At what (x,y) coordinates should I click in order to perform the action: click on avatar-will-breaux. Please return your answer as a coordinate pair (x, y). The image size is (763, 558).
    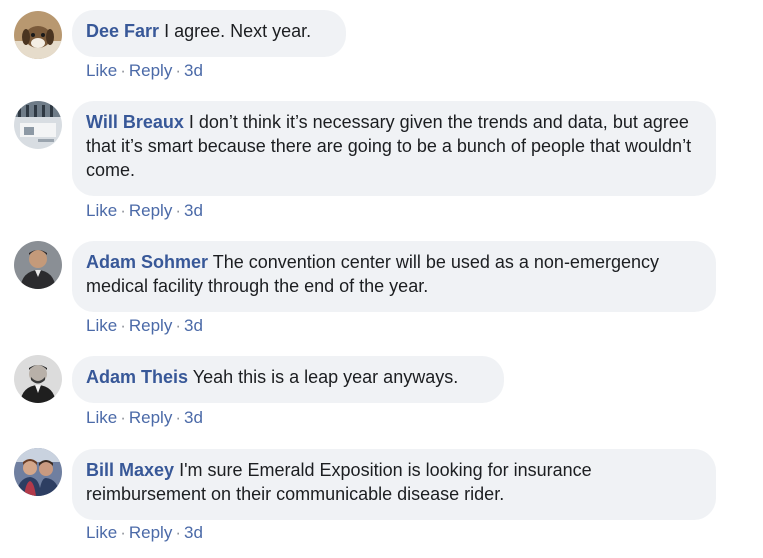
    Looking at the image, I should click on (38, 125).